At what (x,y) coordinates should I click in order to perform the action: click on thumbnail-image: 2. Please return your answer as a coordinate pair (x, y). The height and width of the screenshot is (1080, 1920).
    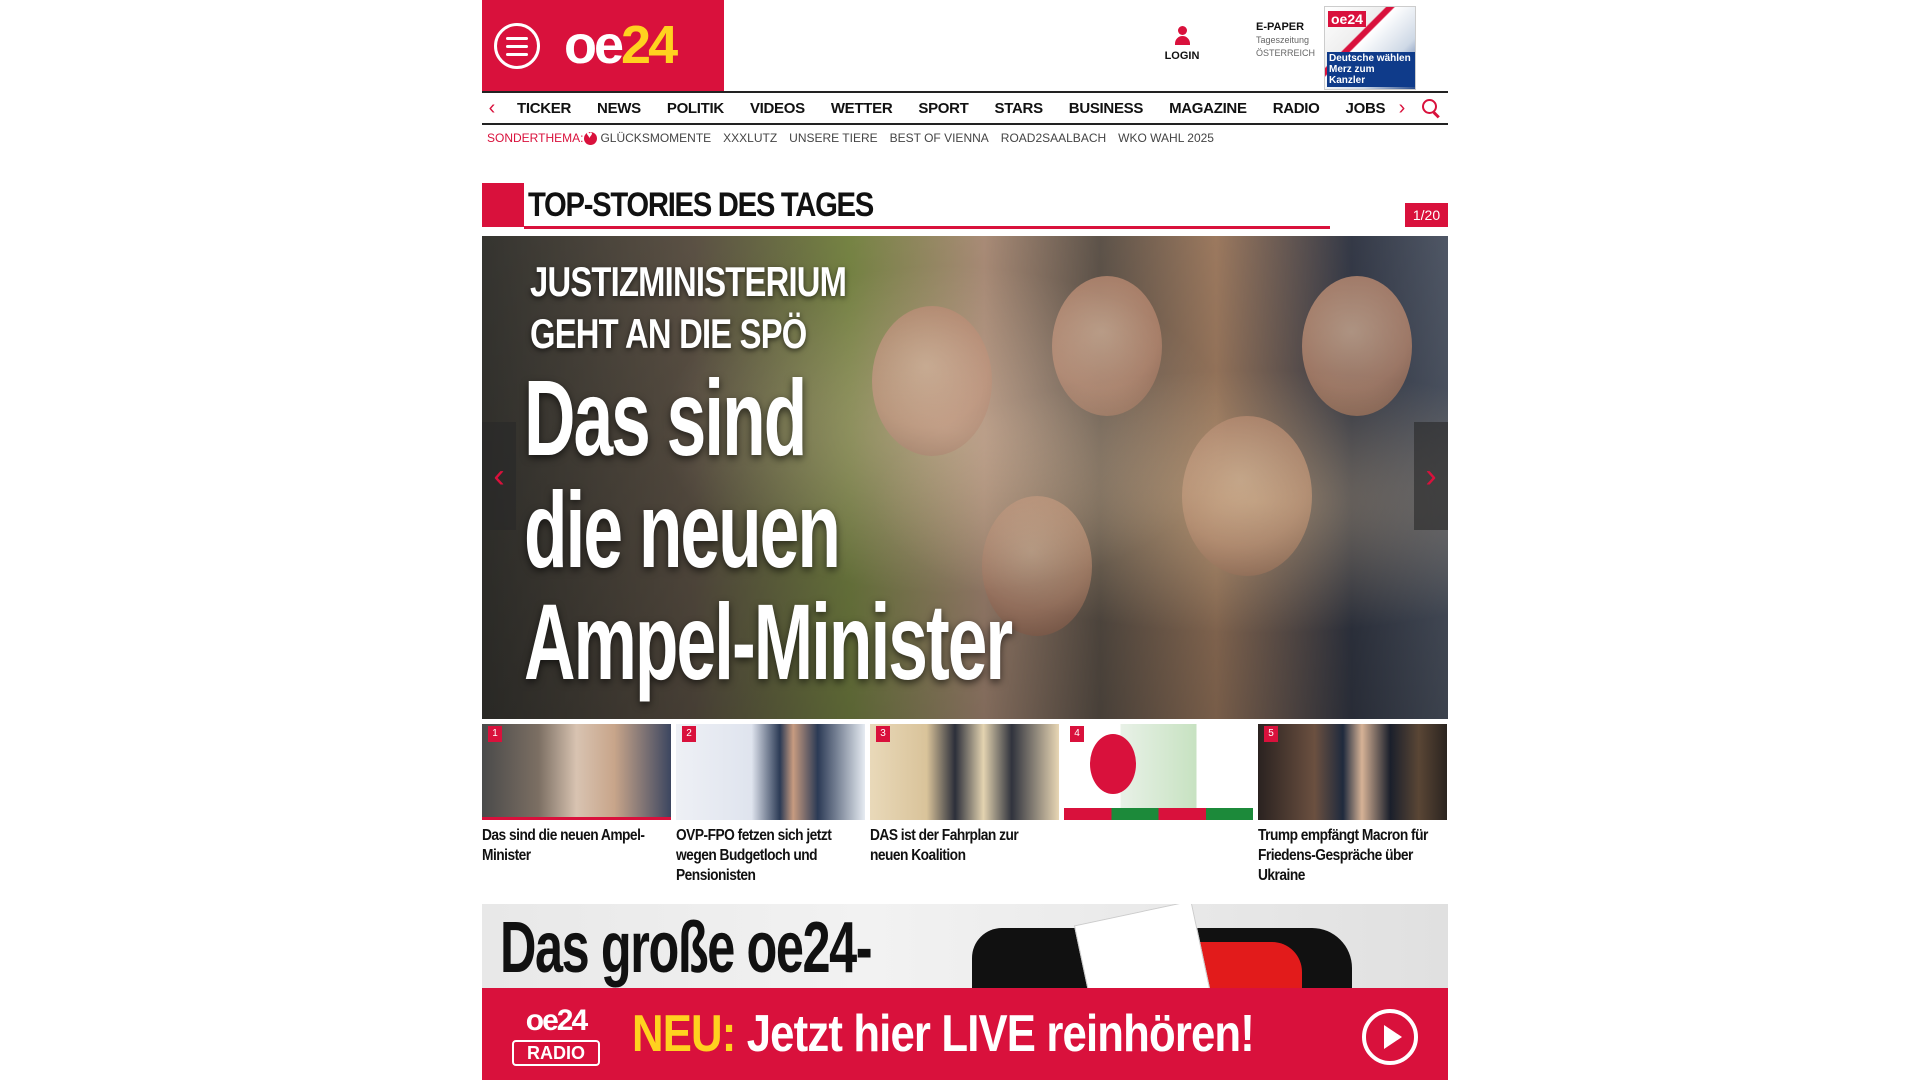
    Looking at the image, I should click on (770, 772).